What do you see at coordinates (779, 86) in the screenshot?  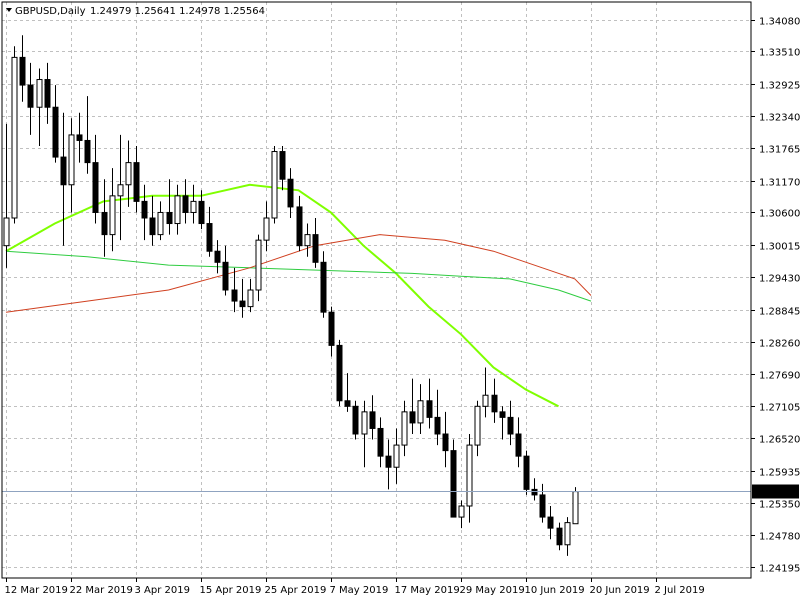 I see `y-tick-label: 1.32925` at bounding box center [779, 86].